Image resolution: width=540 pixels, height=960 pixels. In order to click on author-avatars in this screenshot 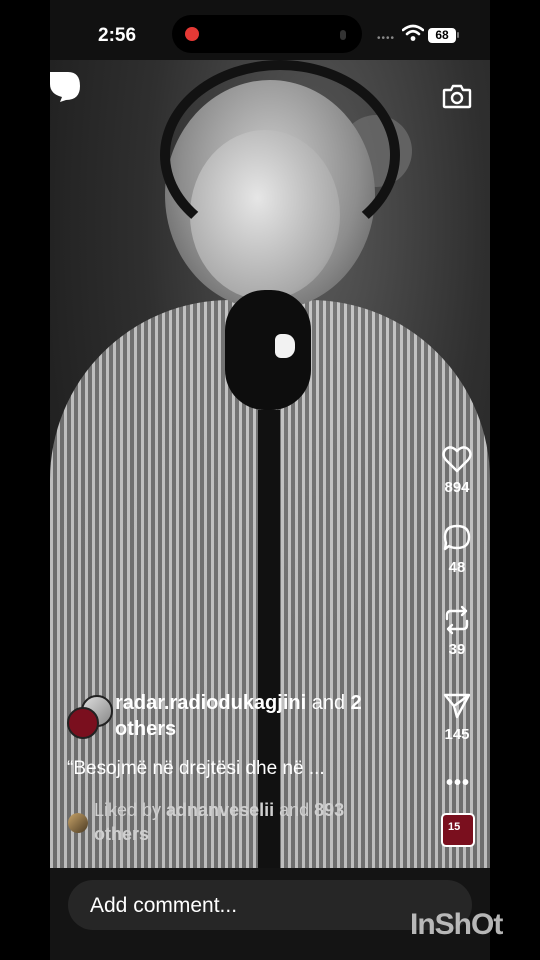, I will do `click(90, 717)`.